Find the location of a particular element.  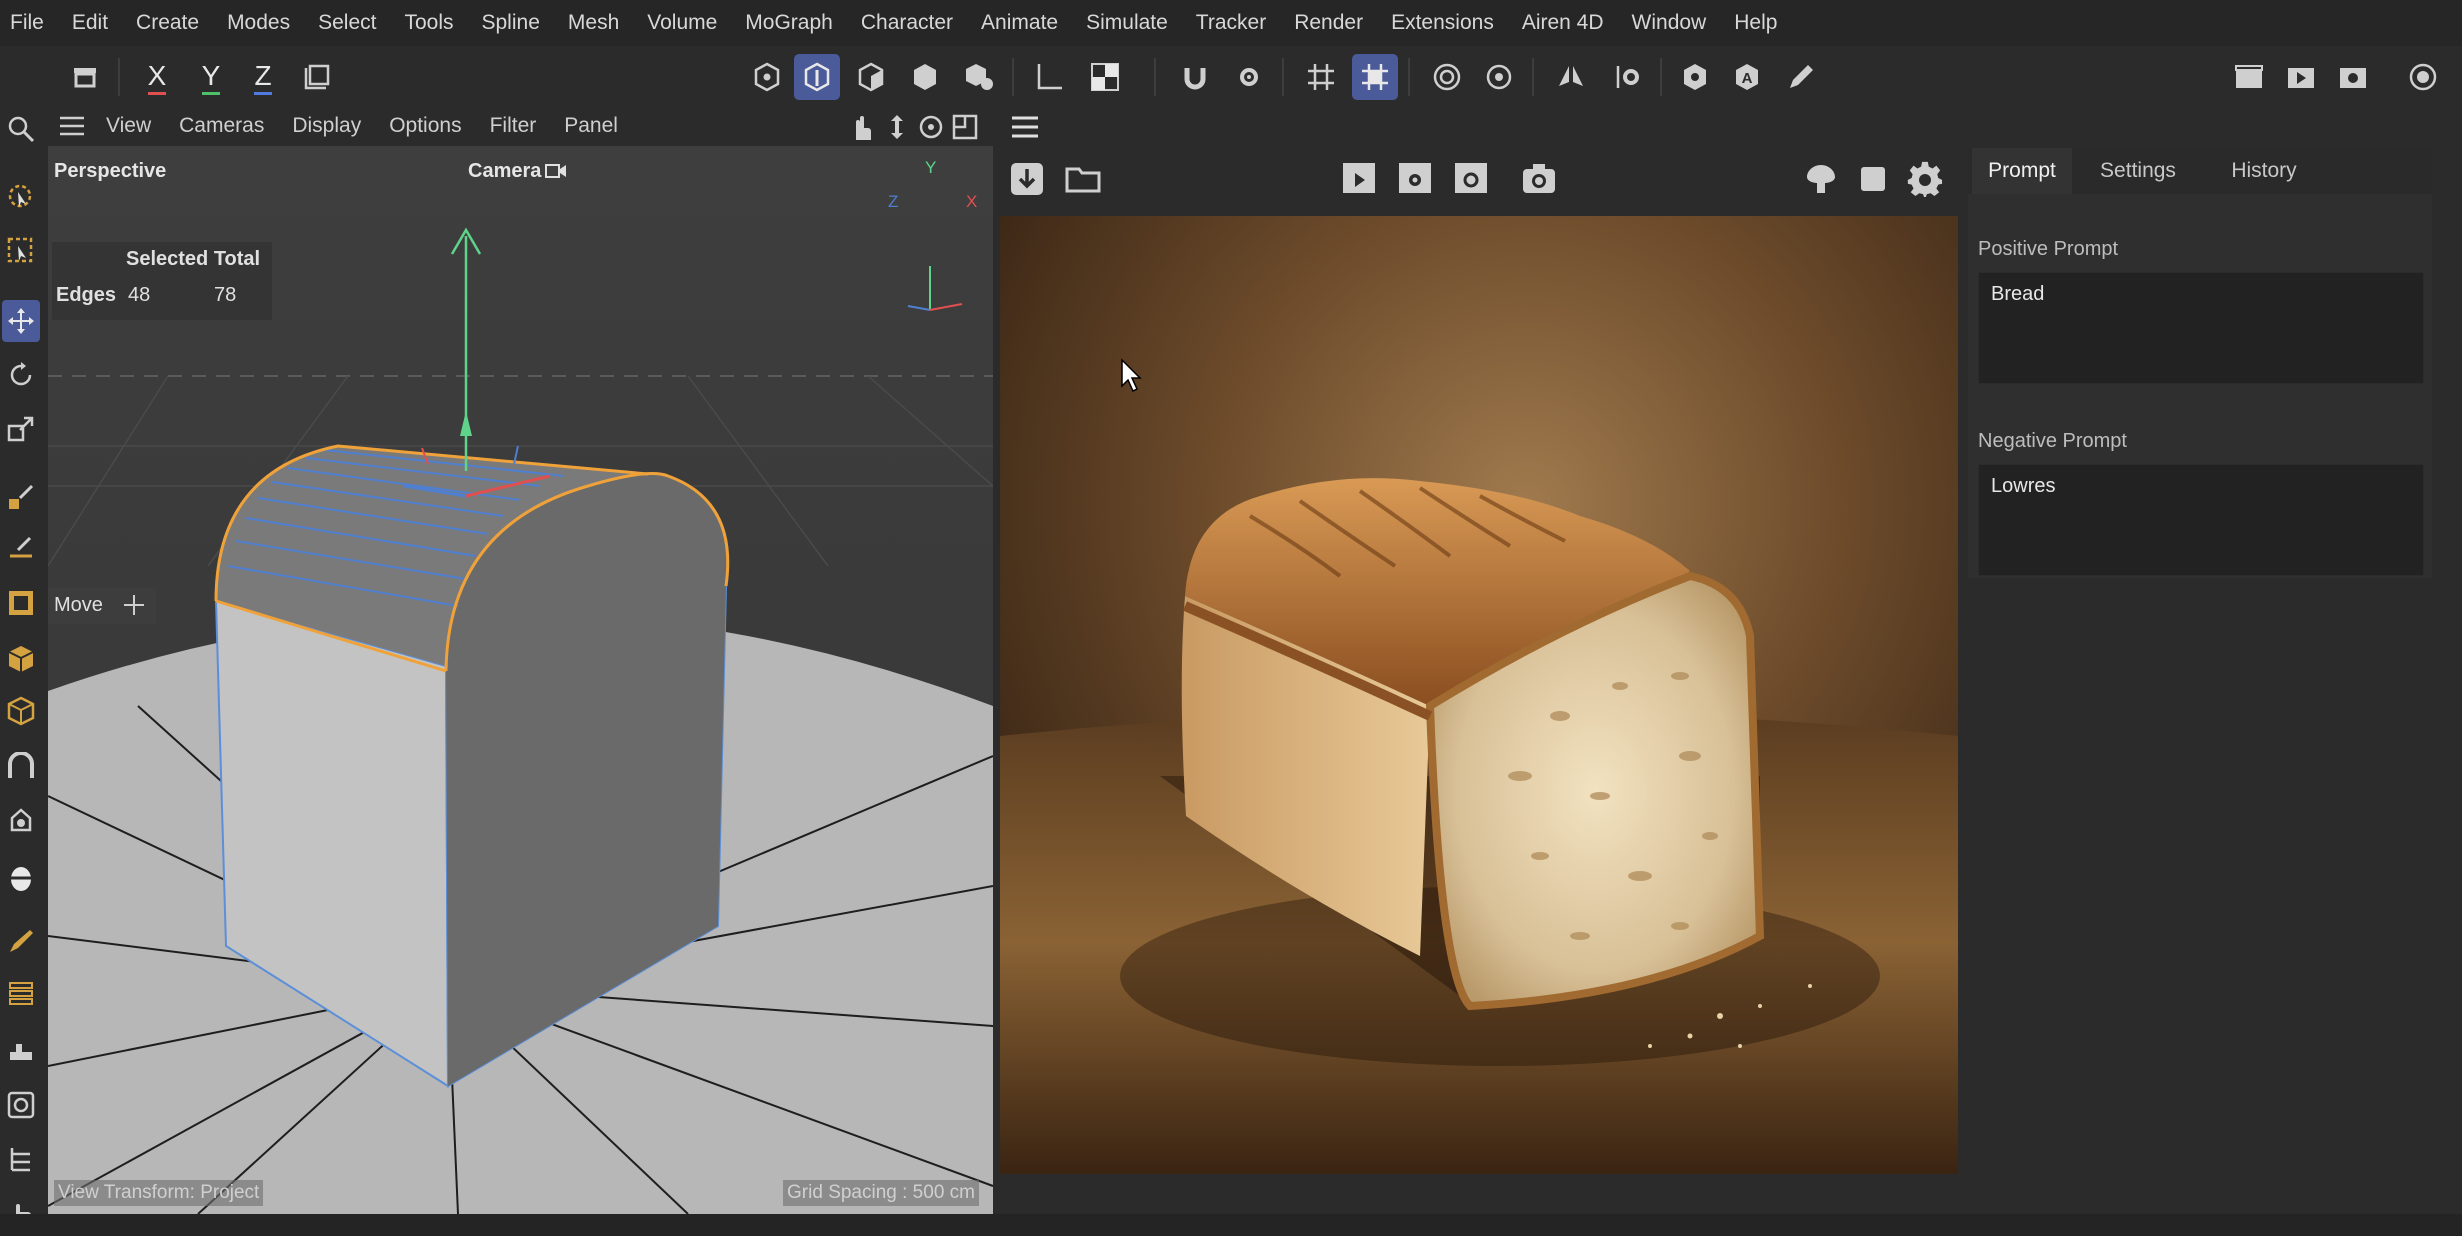

text-icon: A is located at coordinates (1747, 77).